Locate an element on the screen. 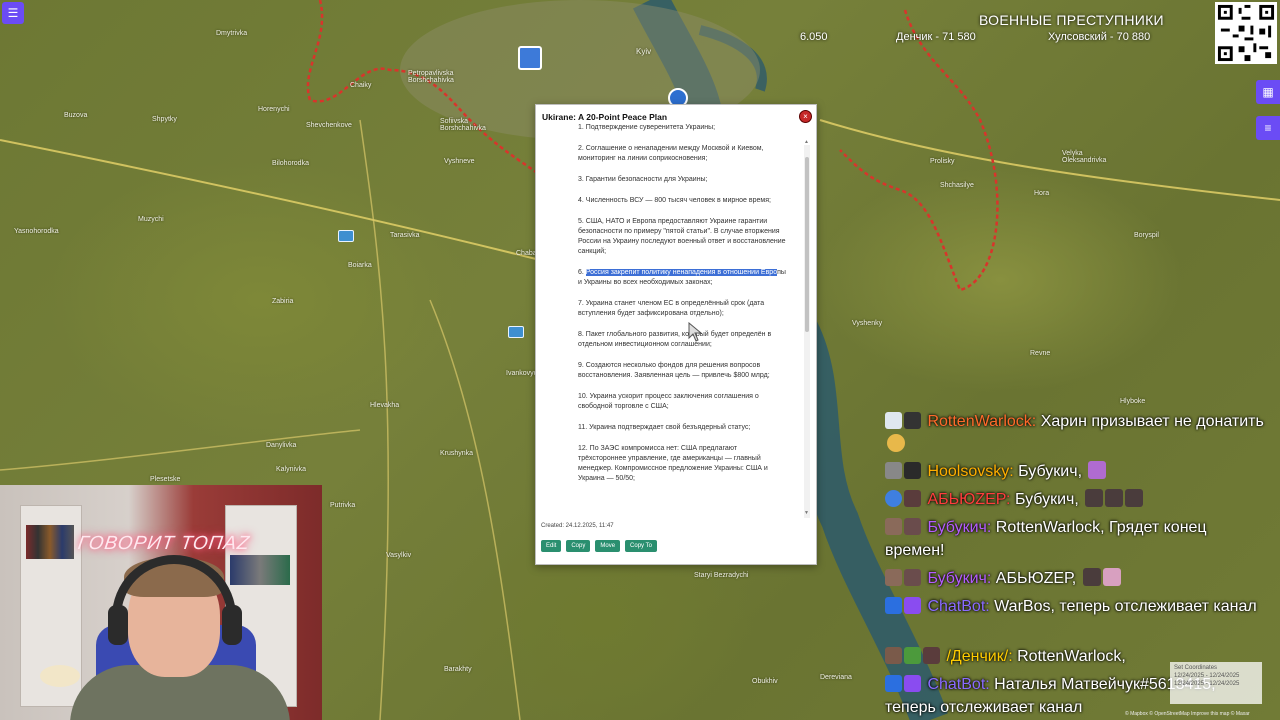  place-vasylkiv: Vasylkiv is located at coordinates (399, 555).